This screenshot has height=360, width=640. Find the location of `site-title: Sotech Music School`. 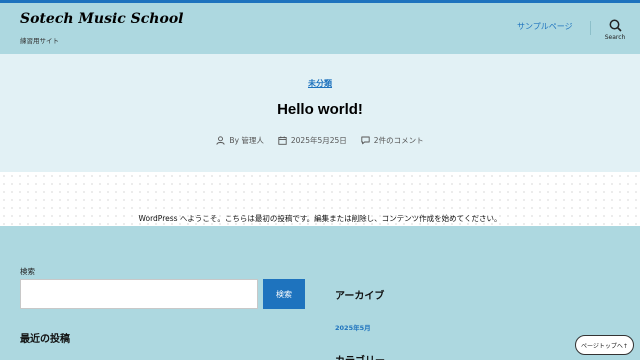

site-title: Sotech Music School is located at coordinates (101, 19).